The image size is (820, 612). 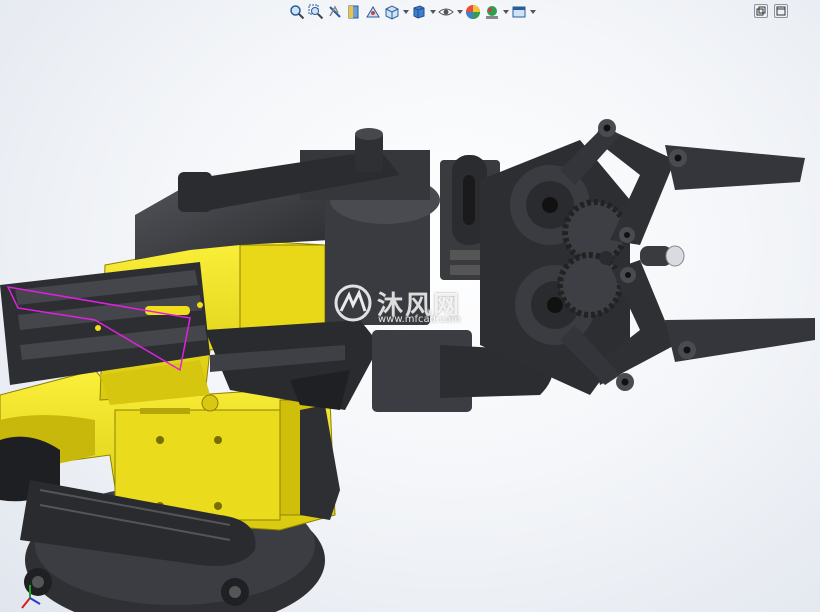 What do you see at coordinates (297, 12) in the screenshot?
I see `zoom-to-fit-icon` at bounding box center [297, 12].